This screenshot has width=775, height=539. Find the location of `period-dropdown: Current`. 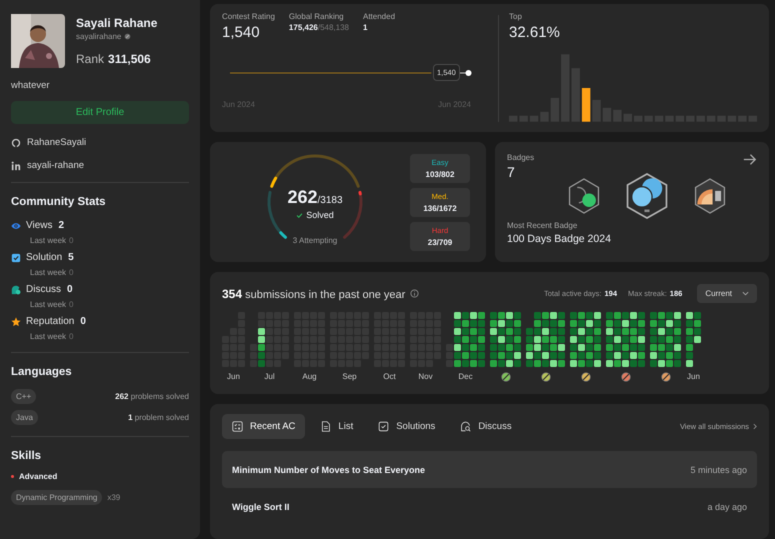

period-dropdown: Current is located at coordinates (727, 293).